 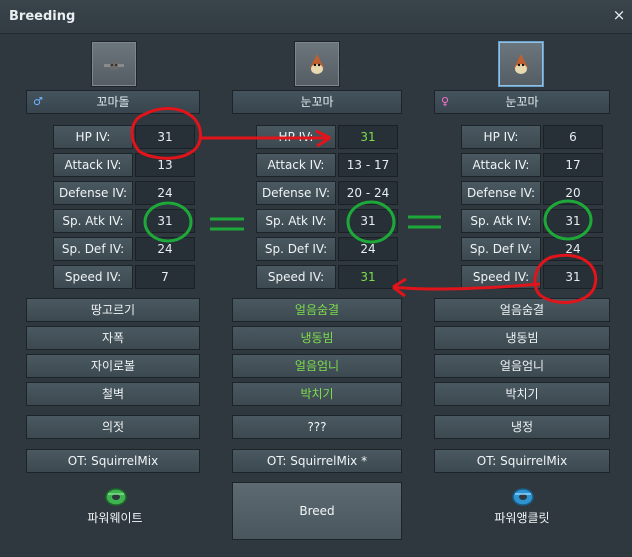 I want to click on red-annotation-arrow, so click(x=466, y=286).